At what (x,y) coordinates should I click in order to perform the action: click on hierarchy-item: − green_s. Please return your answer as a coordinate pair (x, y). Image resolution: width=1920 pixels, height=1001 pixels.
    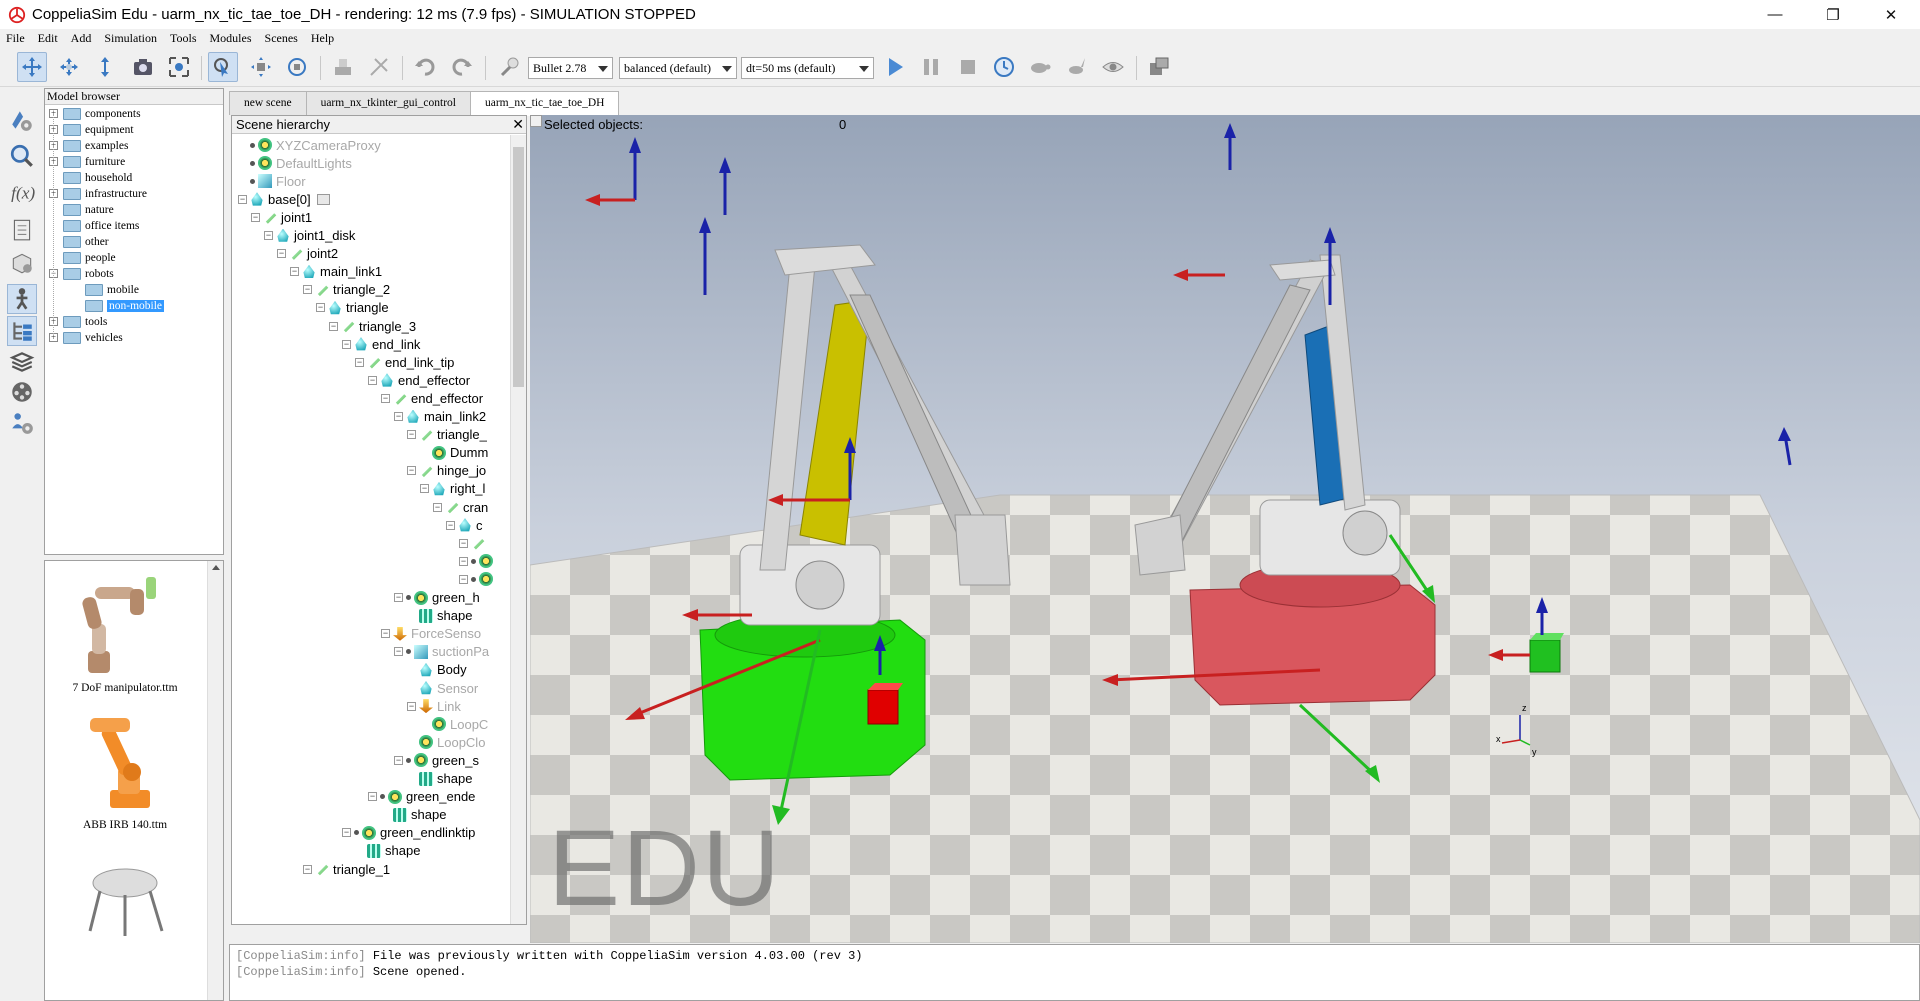
    Looking at the image, I should click on (436, 760).